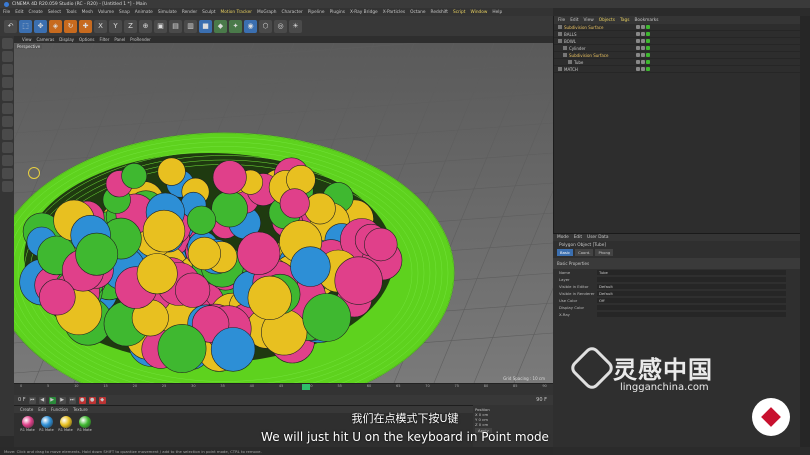  What do you see at coordinates (205, 26) in the screenshot?
I see `cube-primitive-icon: ■` at bounding box center [205, 26].